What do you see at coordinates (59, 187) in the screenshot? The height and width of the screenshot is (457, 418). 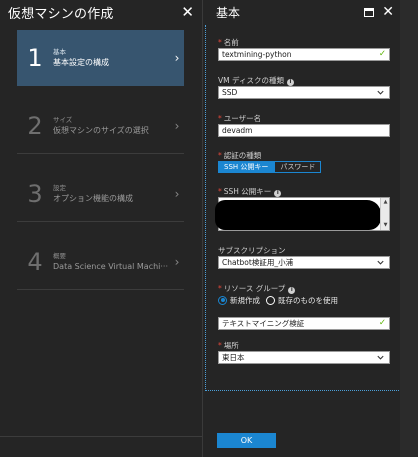 I see `step-small-label: 設定` at bounding box center [59, 187].